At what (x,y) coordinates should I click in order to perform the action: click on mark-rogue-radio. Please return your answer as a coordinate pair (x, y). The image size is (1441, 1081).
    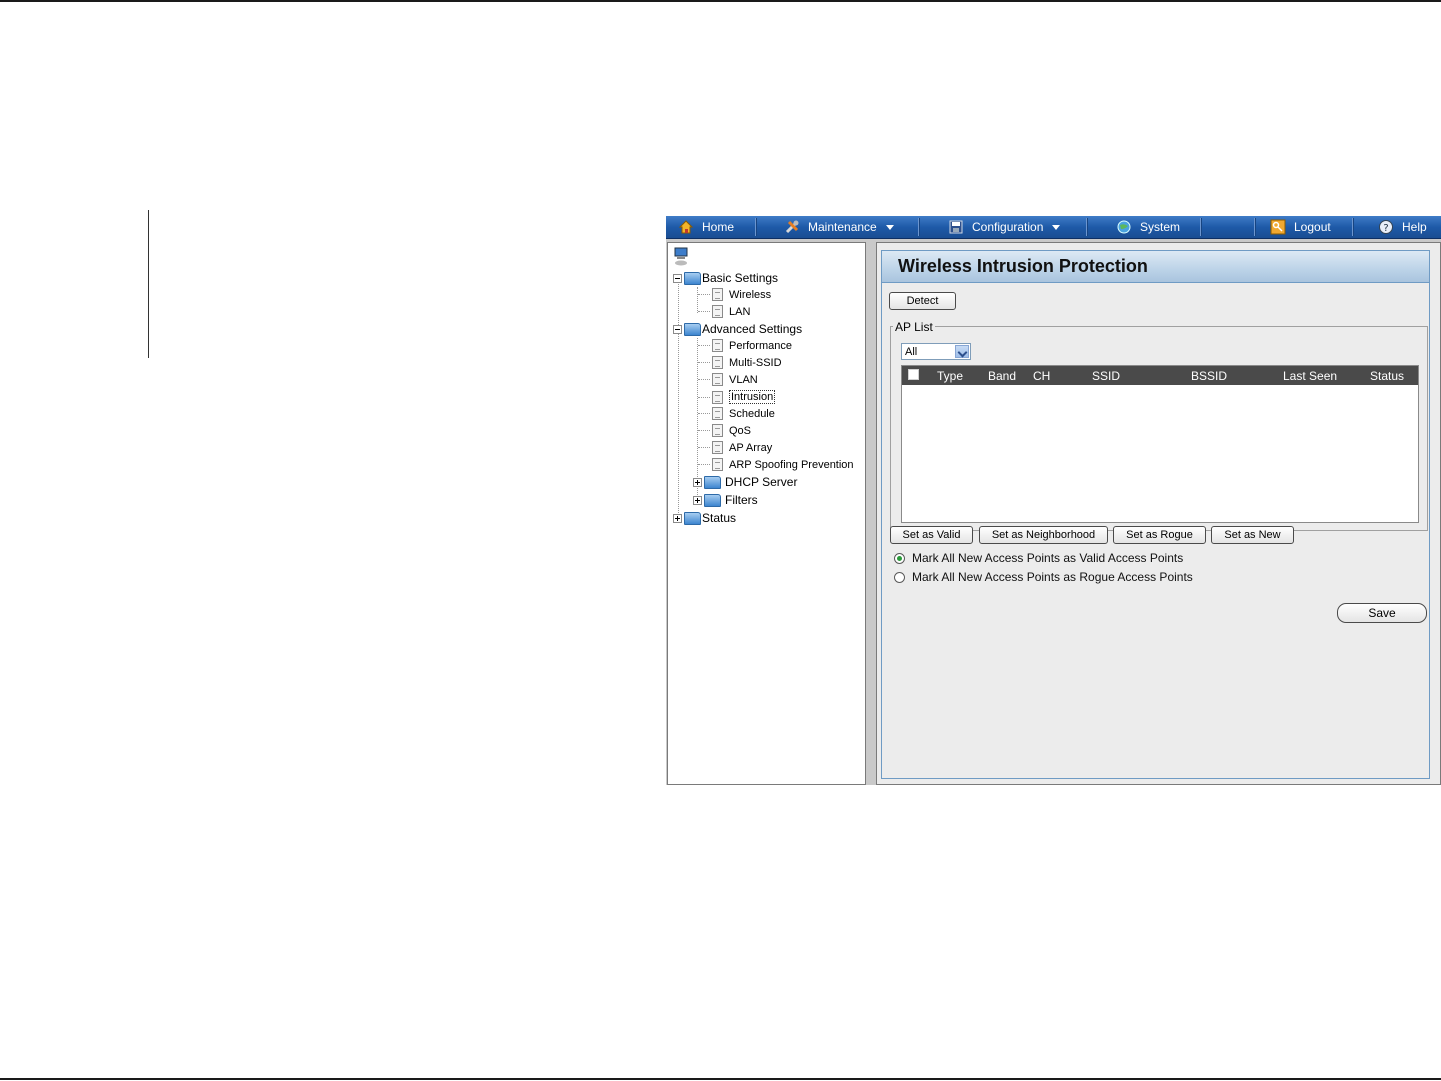
    Looking at the image, I should click on (899, 577).